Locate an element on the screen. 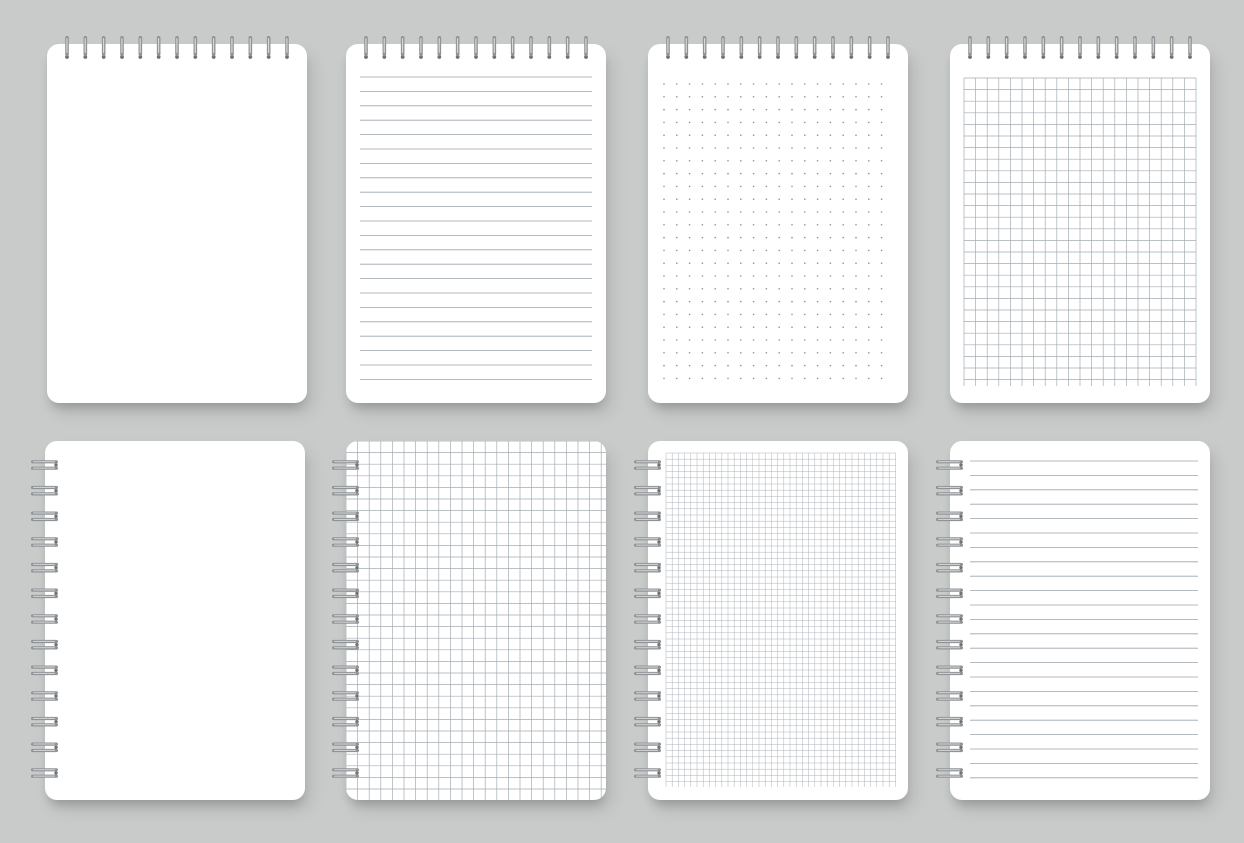  notebook-side-binding-fine-grid is located at coordinates (771, 620).